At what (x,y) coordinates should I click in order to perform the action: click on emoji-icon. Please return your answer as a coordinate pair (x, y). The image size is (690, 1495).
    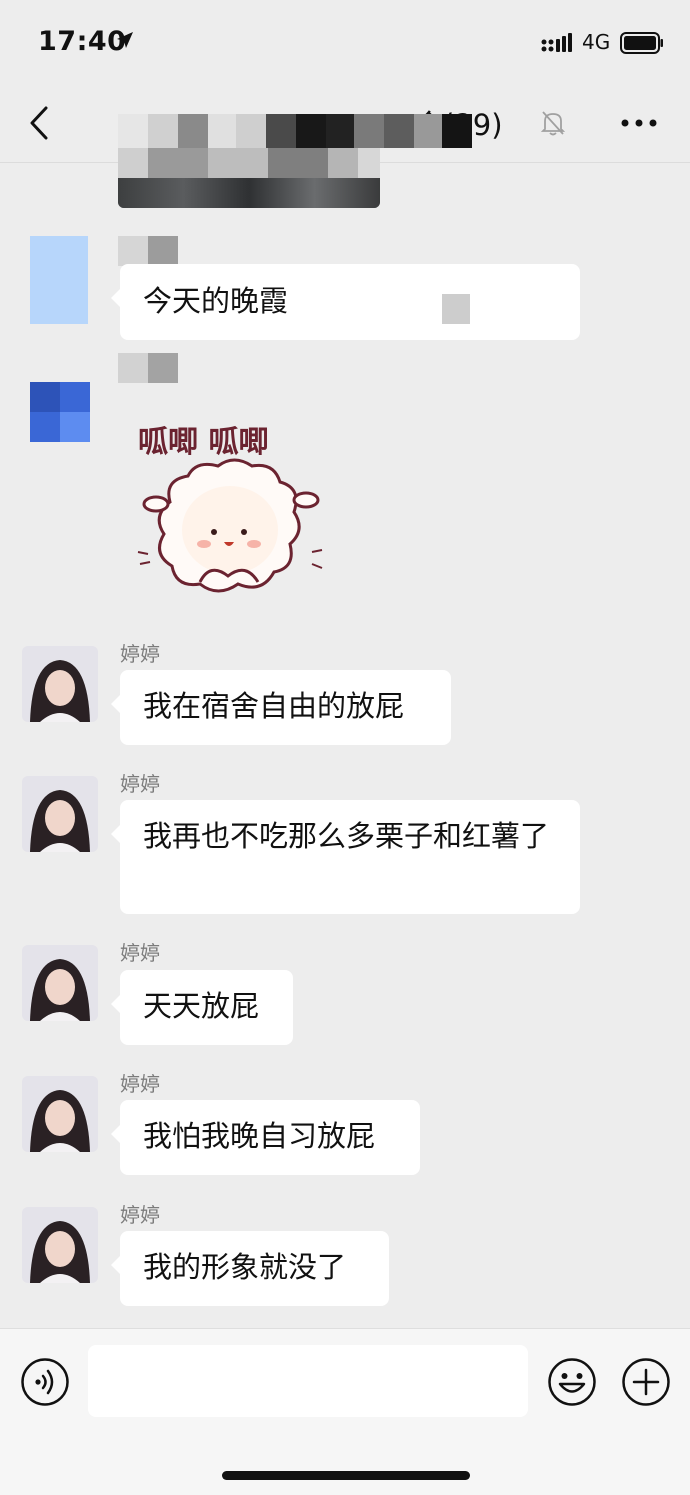
    Looking at the image, I should click on (572, 1382).